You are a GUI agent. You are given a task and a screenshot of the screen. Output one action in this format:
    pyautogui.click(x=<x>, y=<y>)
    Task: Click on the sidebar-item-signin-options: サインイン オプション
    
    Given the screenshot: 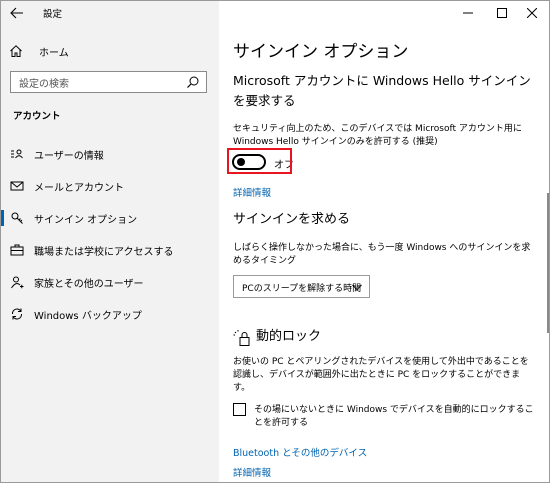 What is the action you would take?
    pyautogui.click(x=110, y=218)
    